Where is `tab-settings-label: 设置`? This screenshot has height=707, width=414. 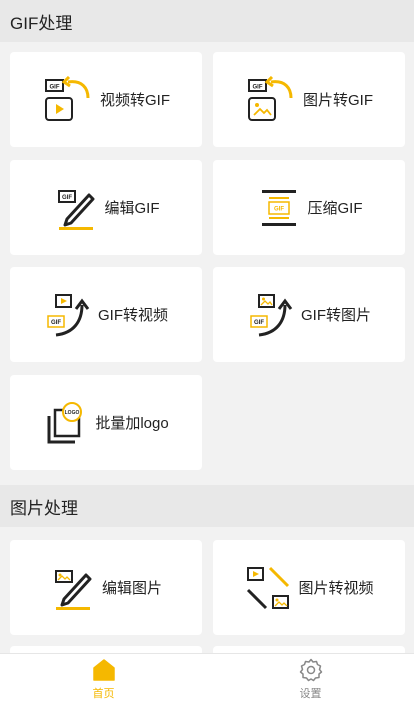
tab-settings-label: 设置 is located at coordinates (310, 694).